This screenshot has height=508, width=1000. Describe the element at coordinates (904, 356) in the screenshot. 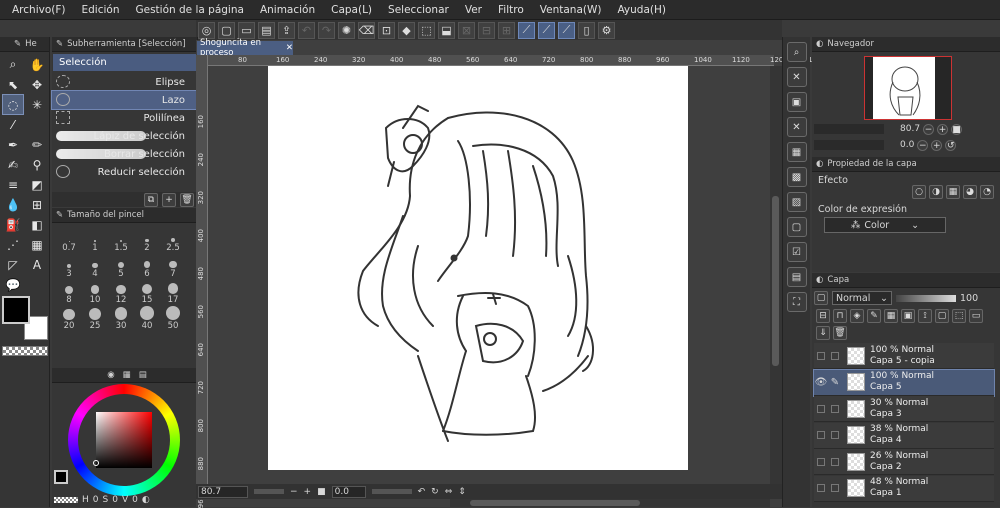

I see `layer-row: 100 % Normal Capa 5 - copia` at that location.